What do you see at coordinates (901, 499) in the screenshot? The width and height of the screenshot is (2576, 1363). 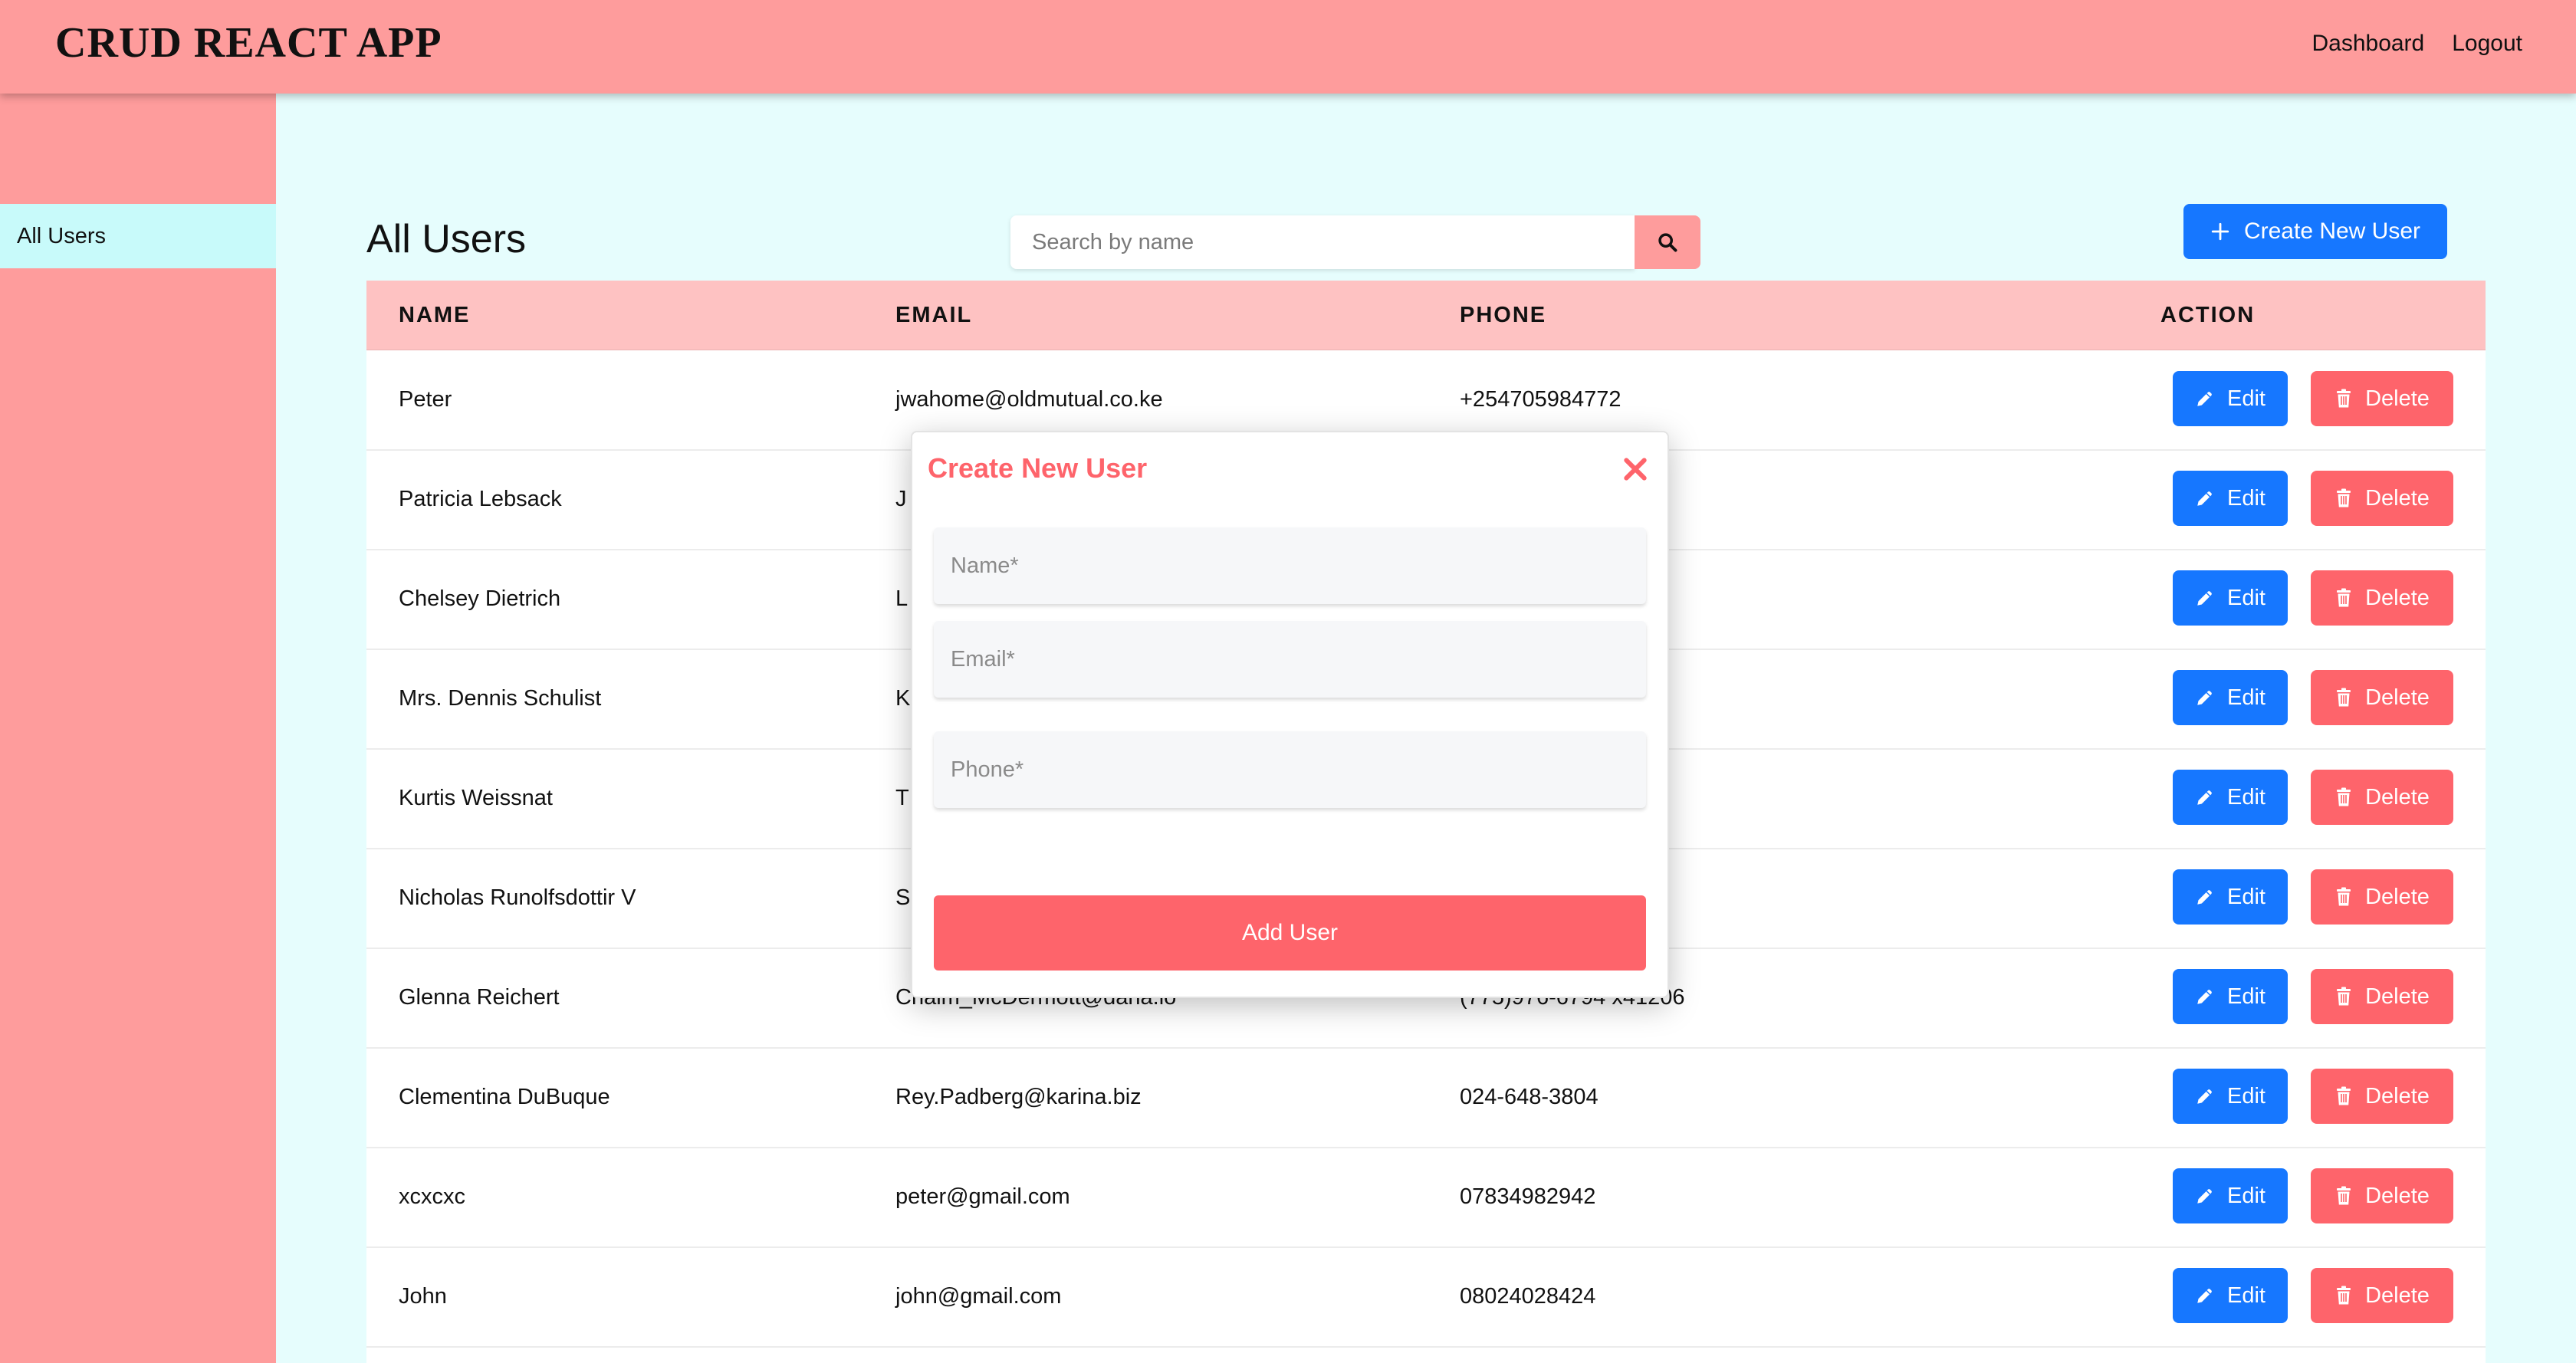 I see `cell-email: J` at bounding box center [901, 499].